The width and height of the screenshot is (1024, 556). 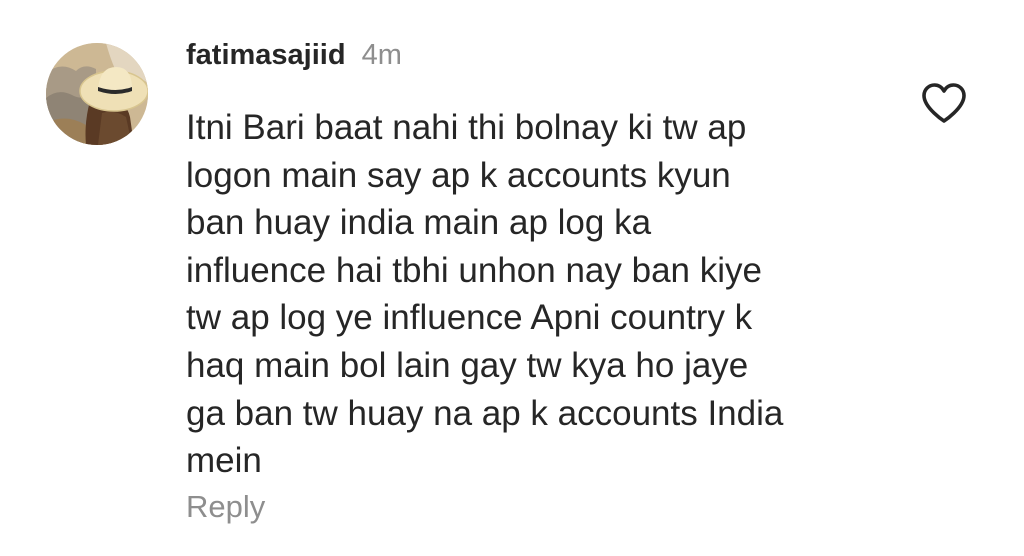 What do you see at coordinates (466, 127) in the screenshot?
I see `comment-text-line: Itni Bari baat nahi thi bolnay ki tw ap` at bounding box center [466, 127].